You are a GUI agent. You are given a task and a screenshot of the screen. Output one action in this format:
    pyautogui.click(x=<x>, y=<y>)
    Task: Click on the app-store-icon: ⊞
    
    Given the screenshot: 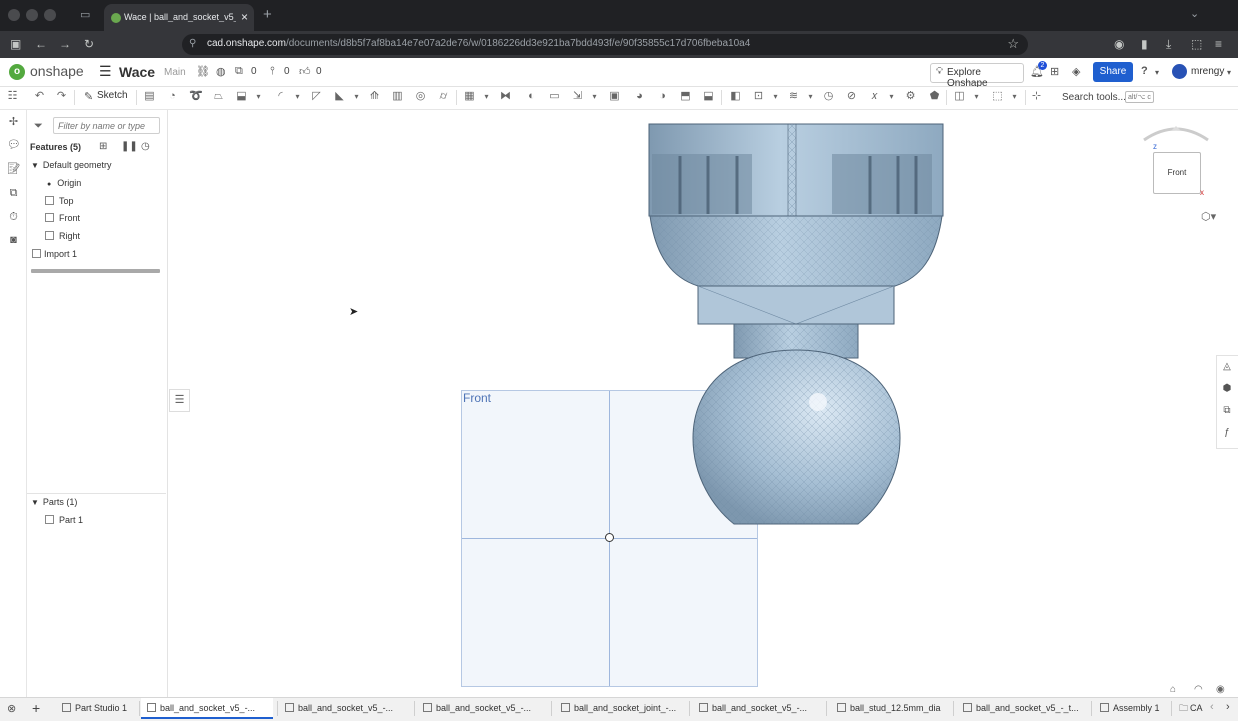 What is the action you would take?
    pyautogui.click(x=1054, y=71)
    